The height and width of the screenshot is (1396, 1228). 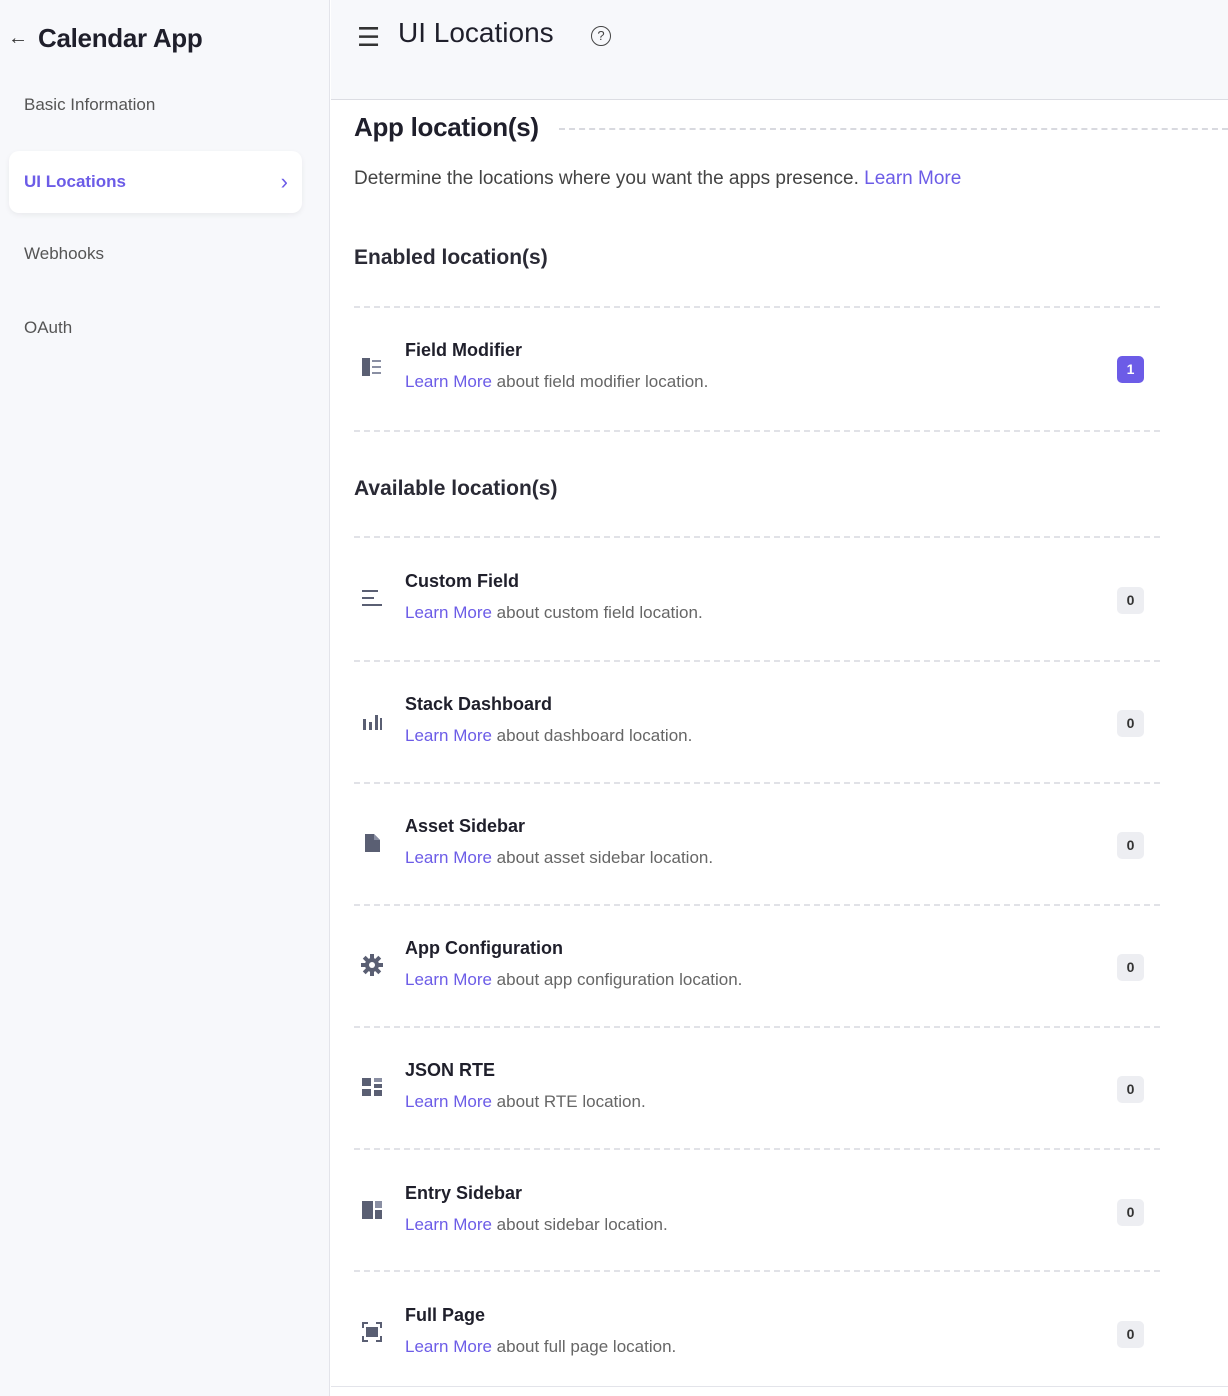 I want to click on sidebar-item-oauth: OAuth, so click(x=48, y=328).